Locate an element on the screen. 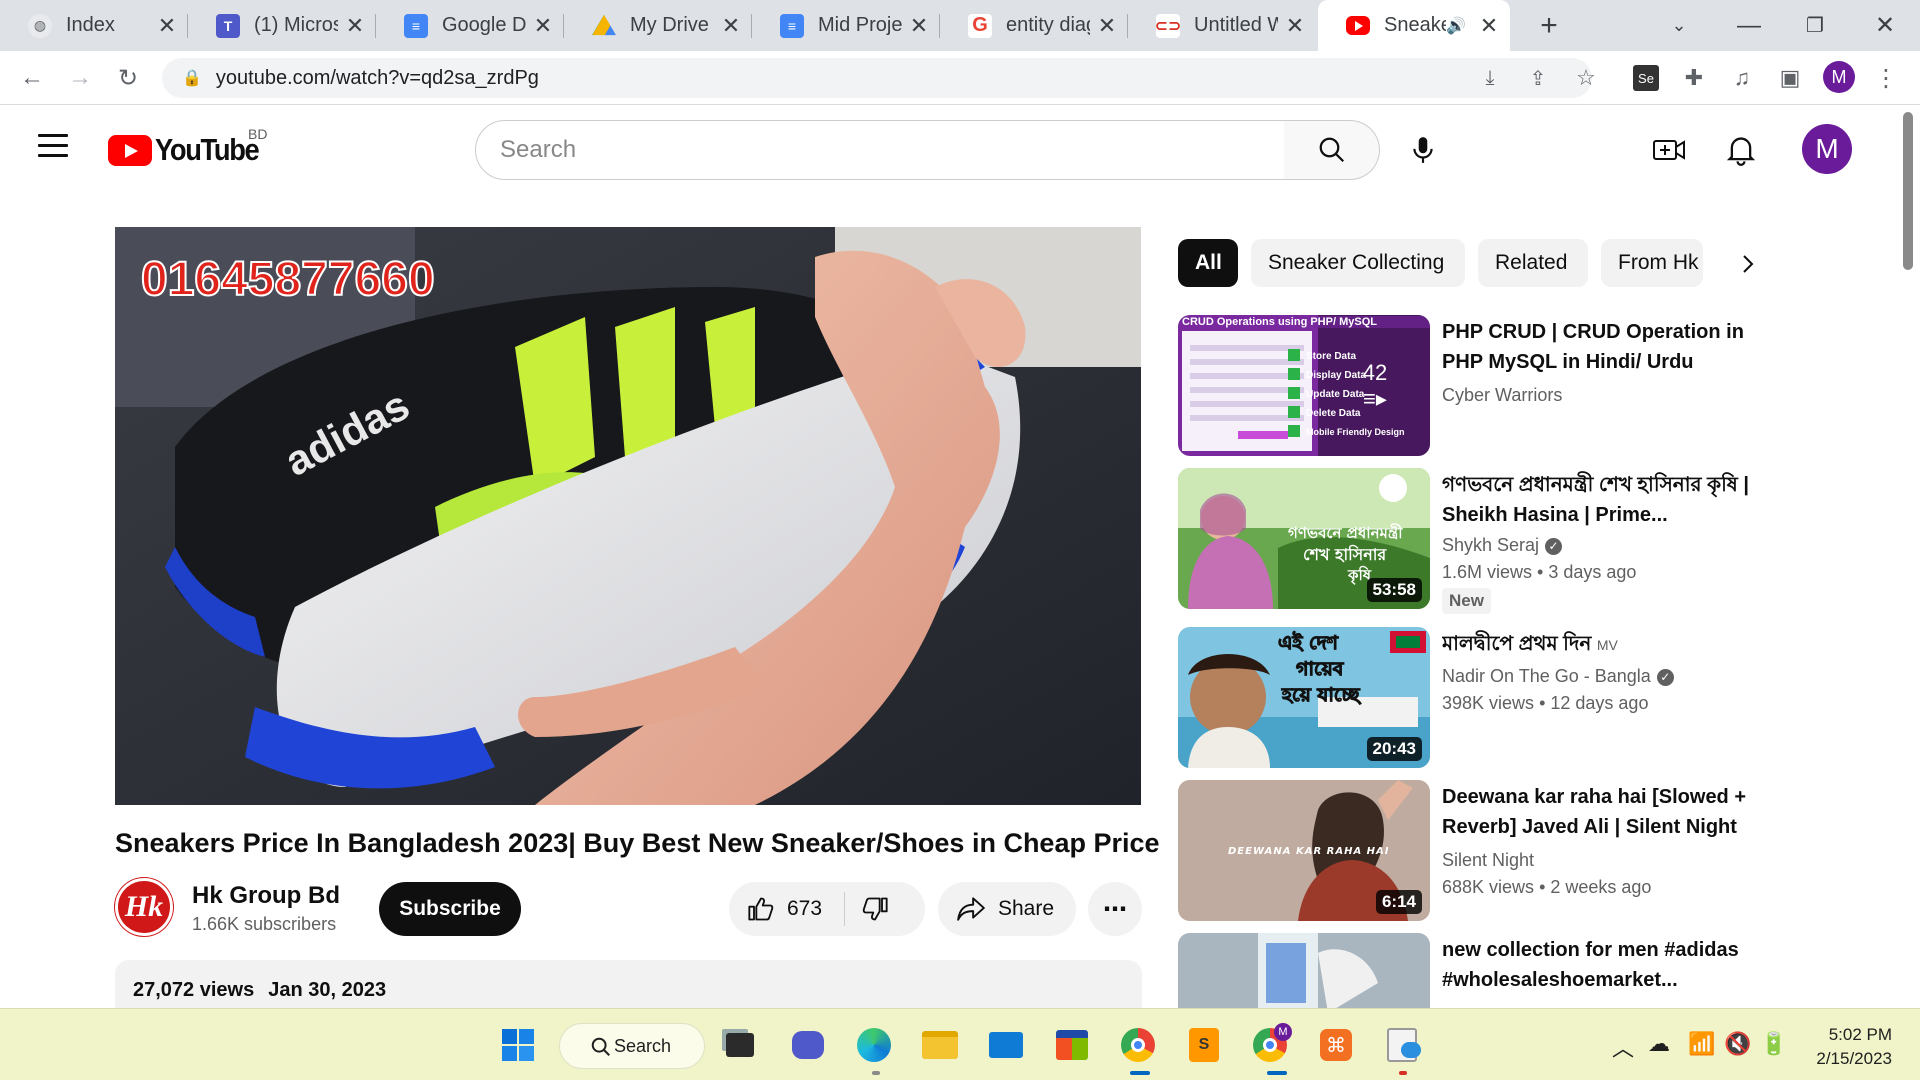 Image resolution: width=1920 pixels, height=1080 pixels. dislike-button is located at coordinates (867, 909).